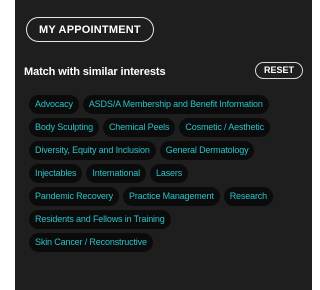 The height and width of the screenshot is (290, 320). Describe the element at coordinates (139, 127) in the screenshot. I see `tag-chemical-peels: Chemical Peels` at that location.